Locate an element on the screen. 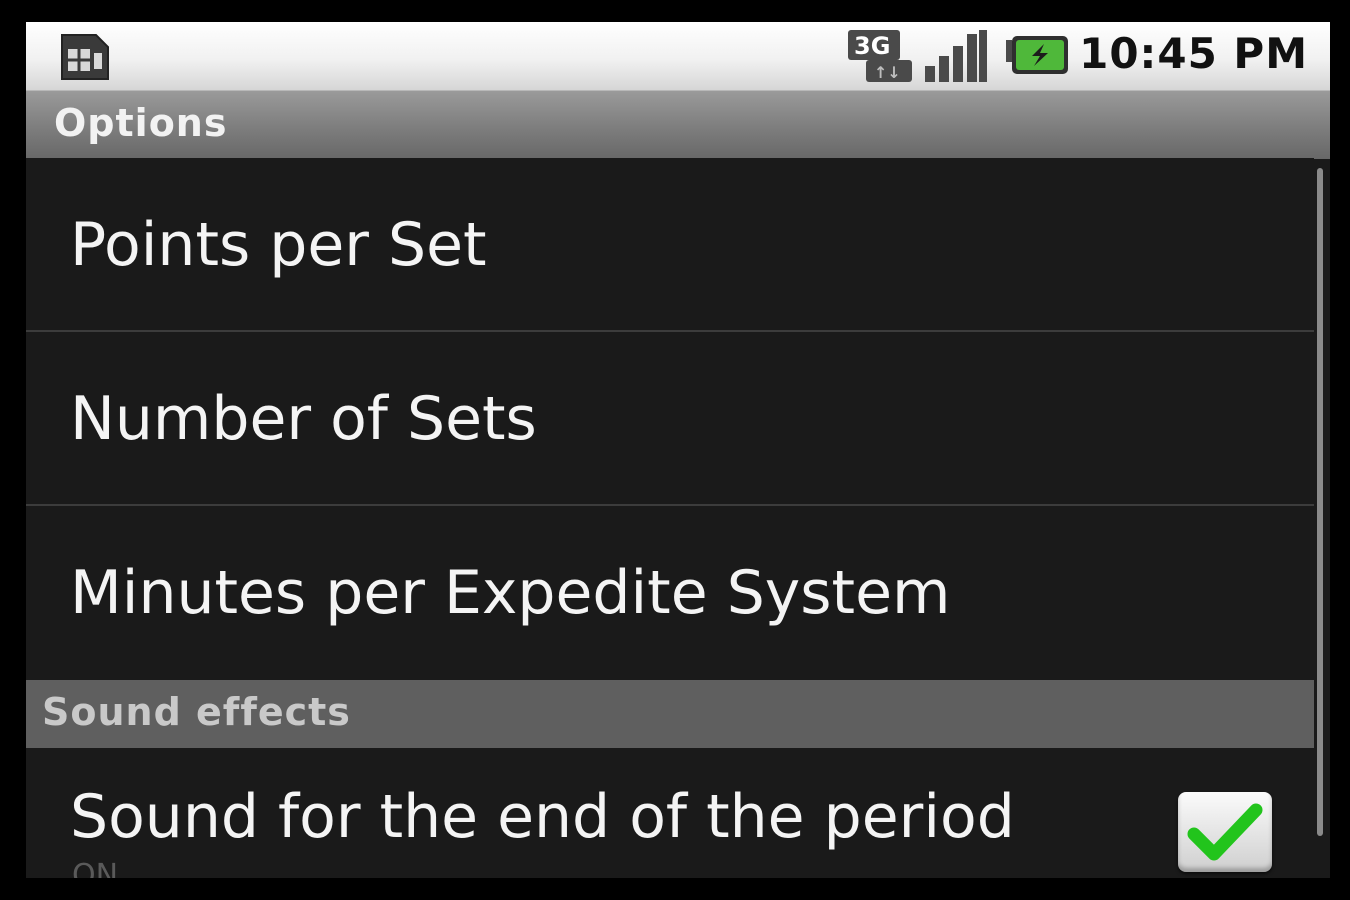 This screenshot has height=900, width=1350. checkmark-icon is located at coordinates (1225, 832).